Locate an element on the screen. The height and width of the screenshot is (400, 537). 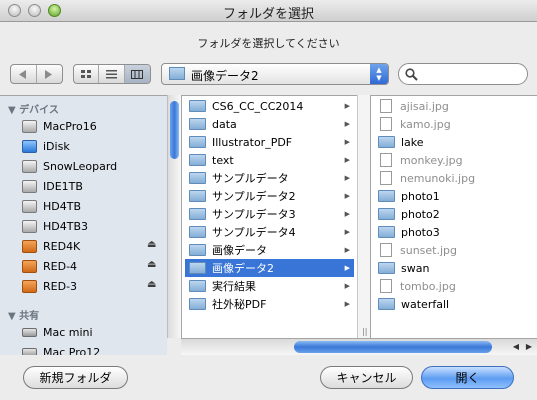
list-item: サンプルデータ ▶ is located at coordinates (269, 178).